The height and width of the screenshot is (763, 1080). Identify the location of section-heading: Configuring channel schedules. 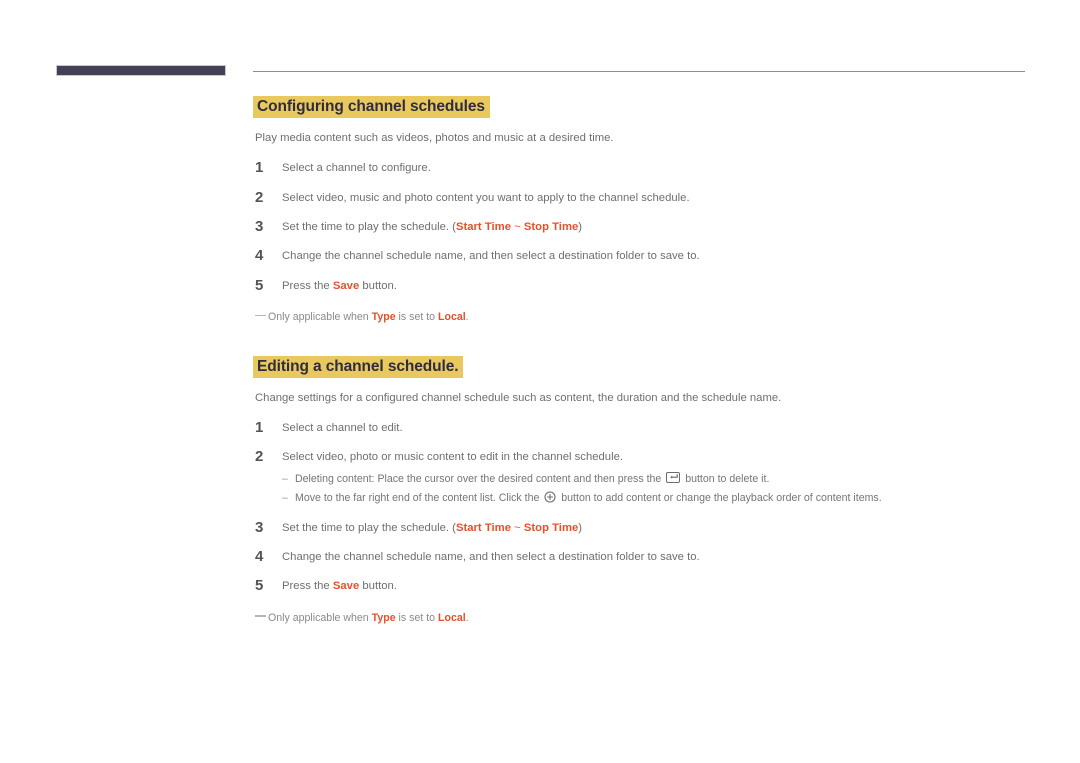
(371, 107).